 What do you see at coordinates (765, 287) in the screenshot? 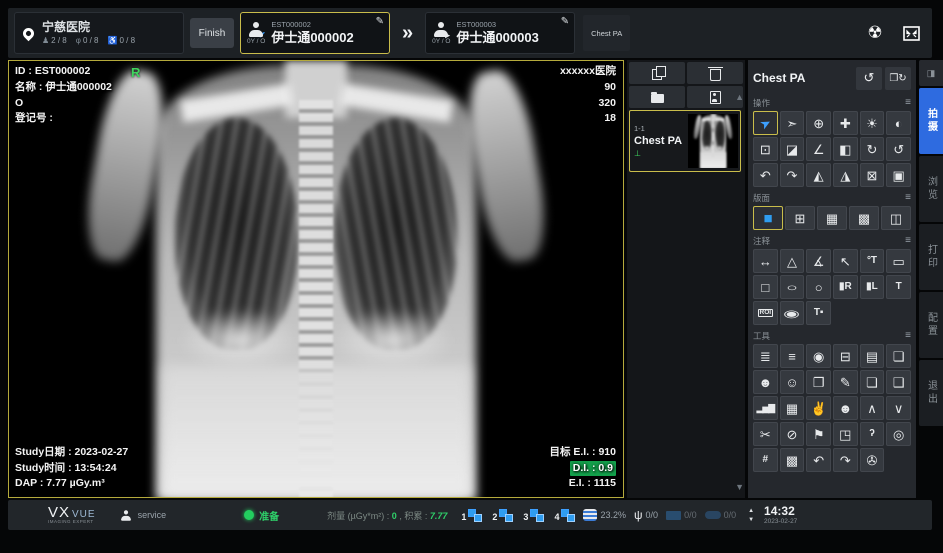
I see `square-annotation-tool: □` at bounding box center [765, 287].